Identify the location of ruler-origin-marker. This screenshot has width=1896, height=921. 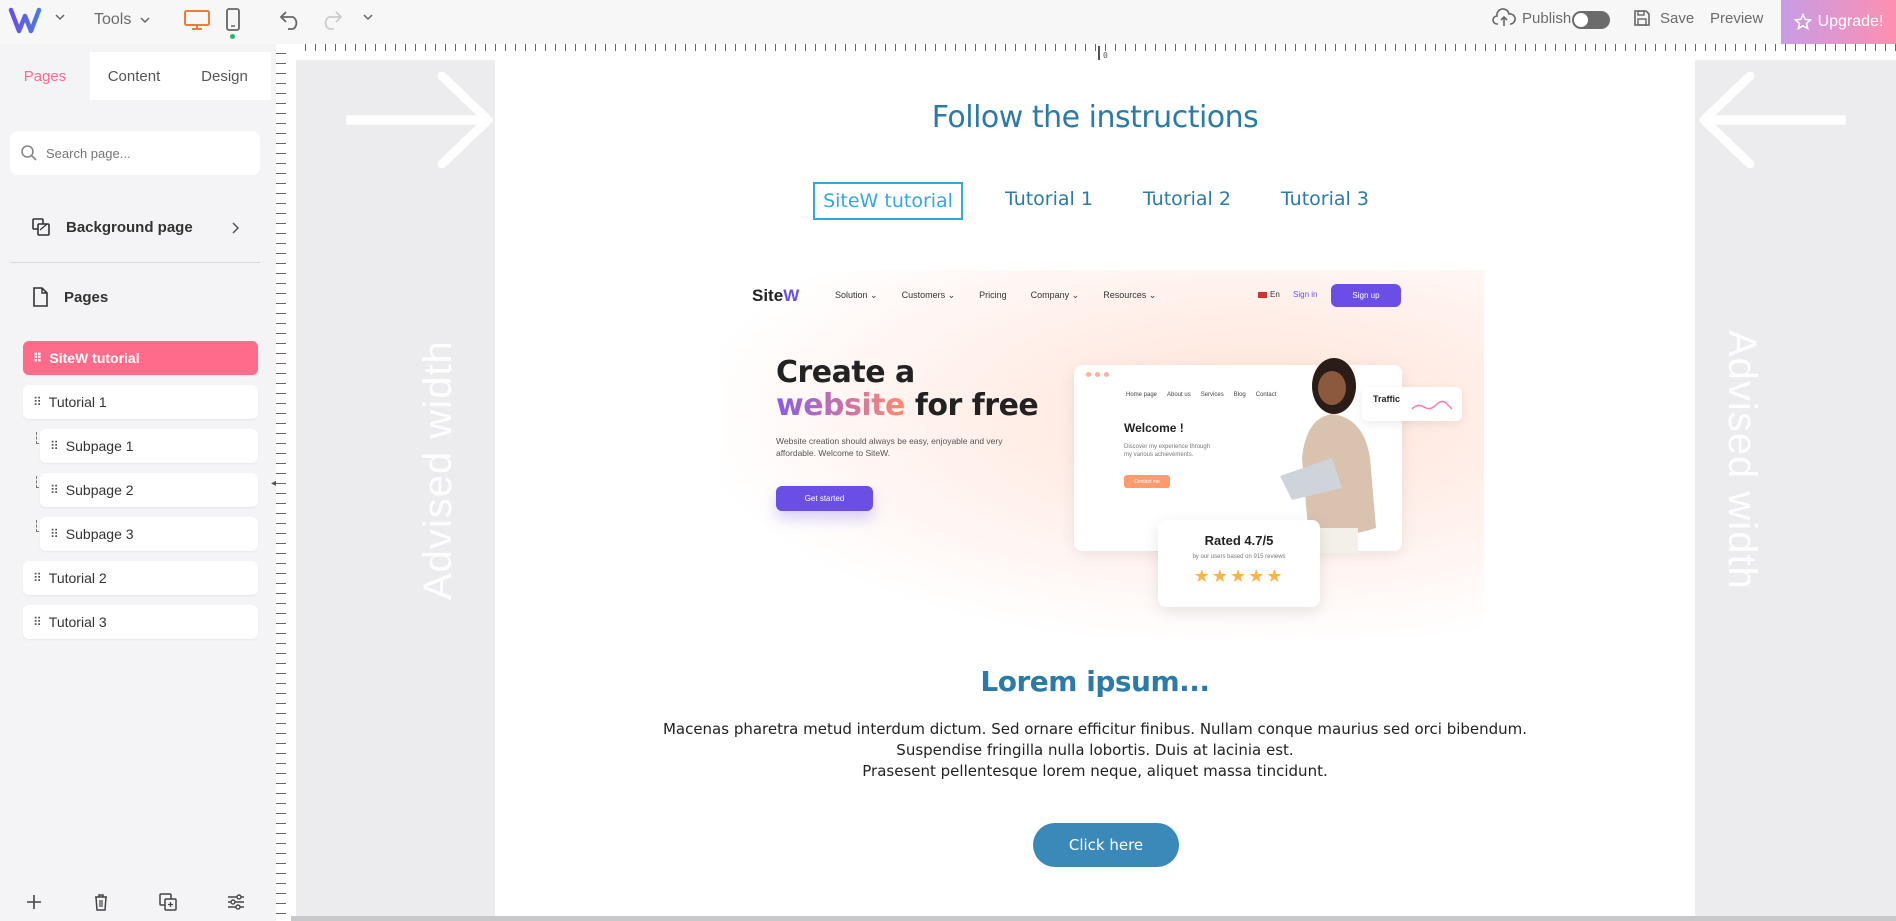
(1099, 53).